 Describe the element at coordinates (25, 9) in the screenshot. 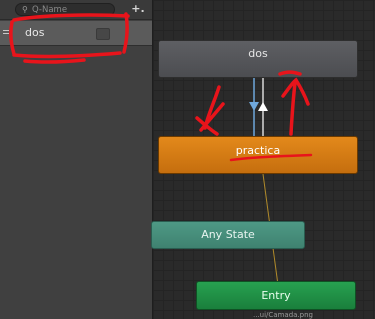

I see `search-icon: ⚲` at that location.